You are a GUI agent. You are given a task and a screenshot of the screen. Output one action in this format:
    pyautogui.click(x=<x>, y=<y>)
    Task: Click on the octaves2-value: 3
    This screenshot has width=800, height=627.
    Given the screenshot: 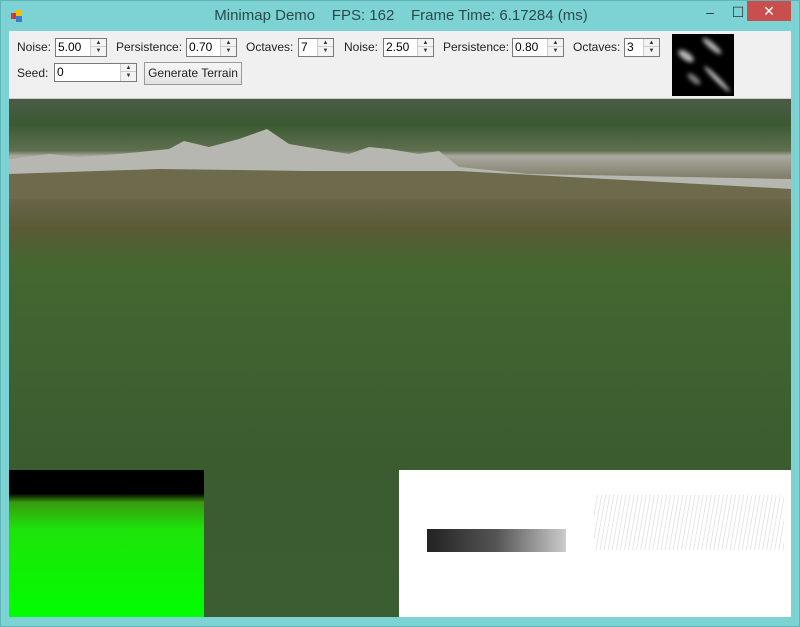 What is the action you would take?
    pyautogui.click(x=630, y=47)
    